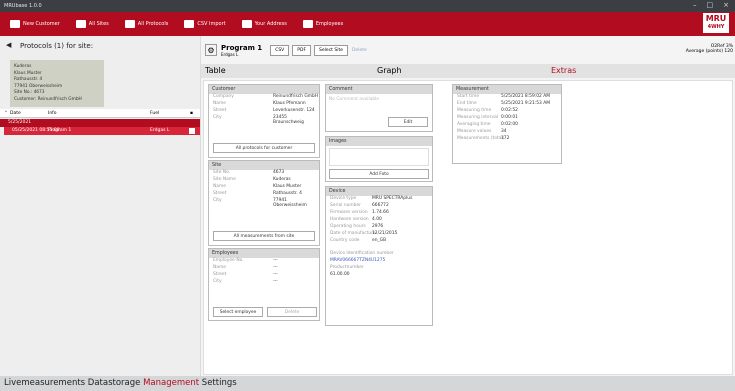 Image resolution: width=735 pixels, height=391 pixels. What do you see at coordinates (238, 312) in the screenshot?
I see `select-employee-button: Select employee` at bounding box center [238, 312].